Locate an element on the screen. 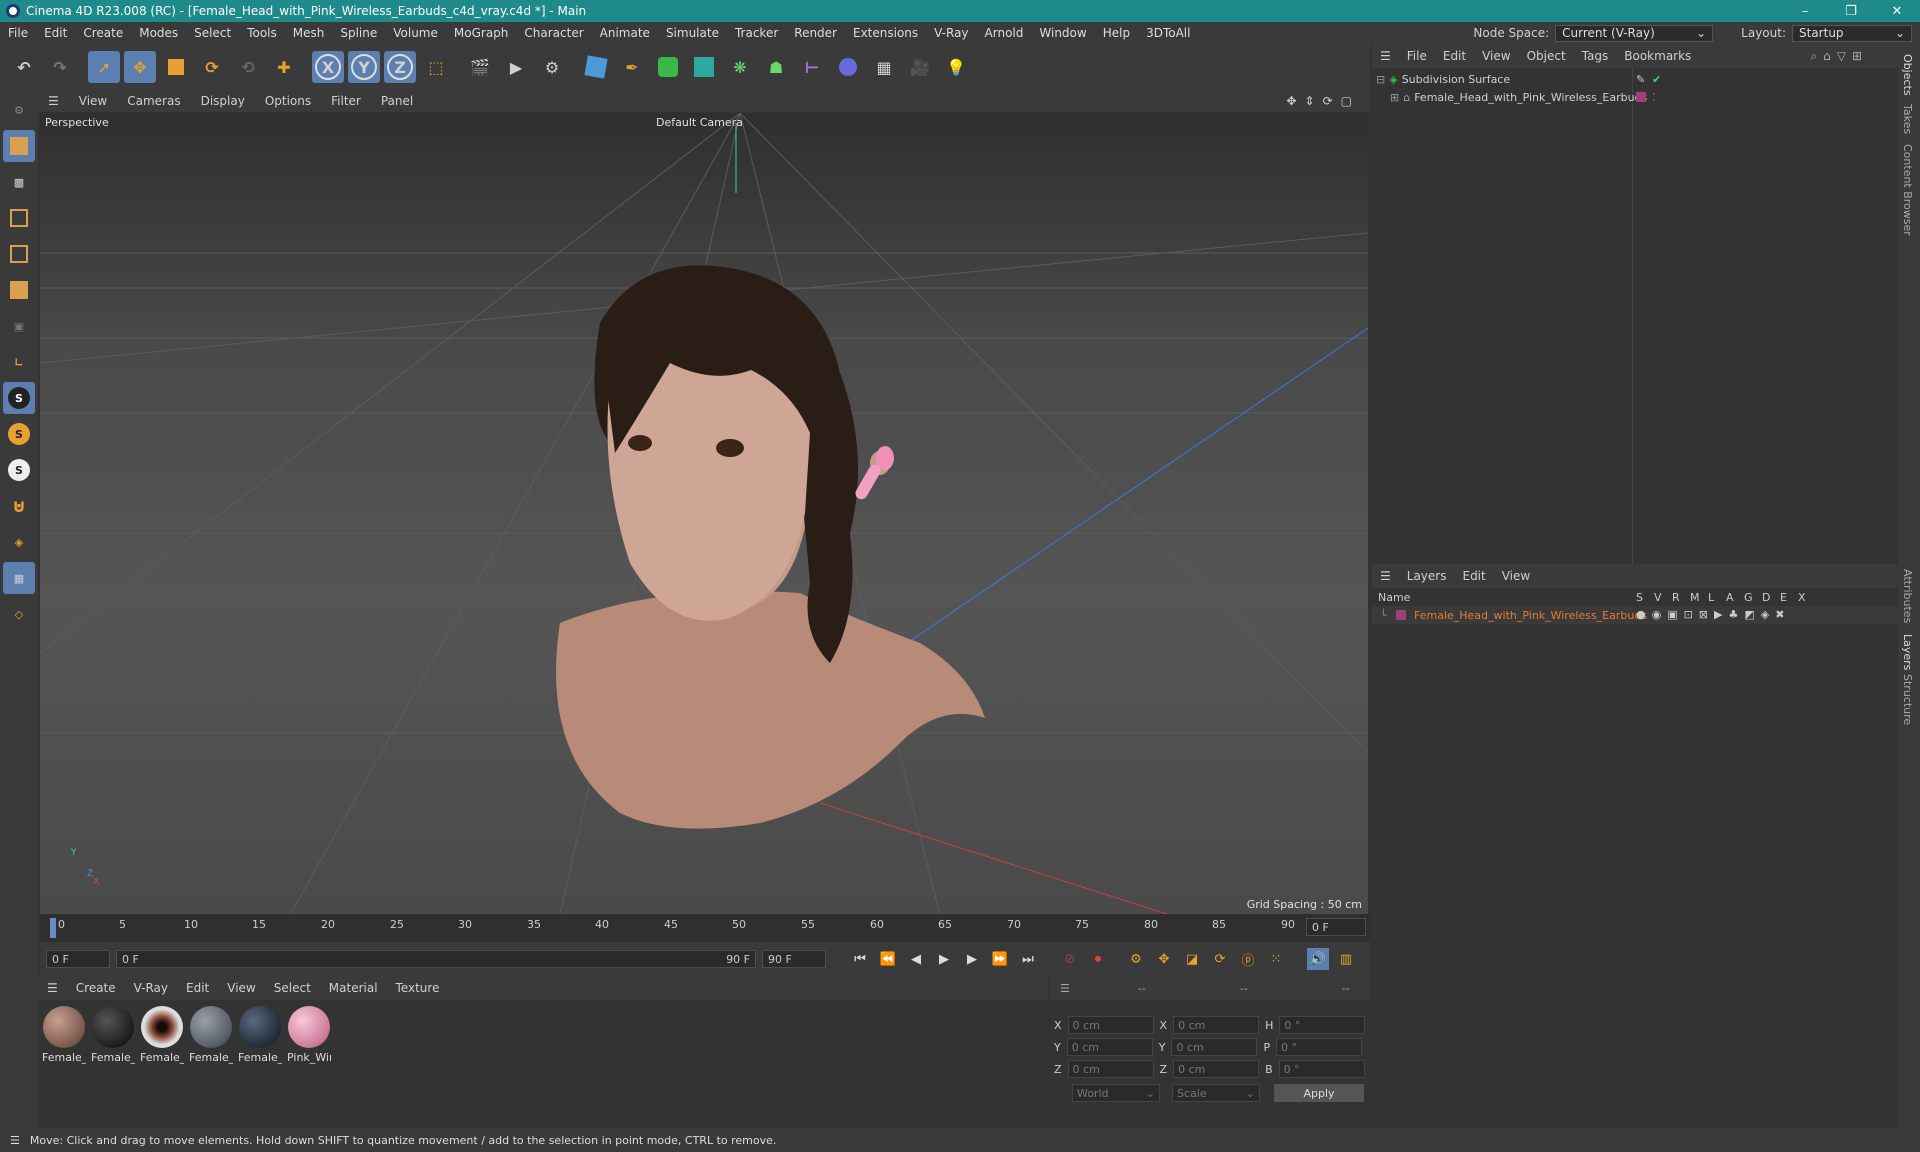  menu-tracker: Tracker is located at coordinates (756, 33).